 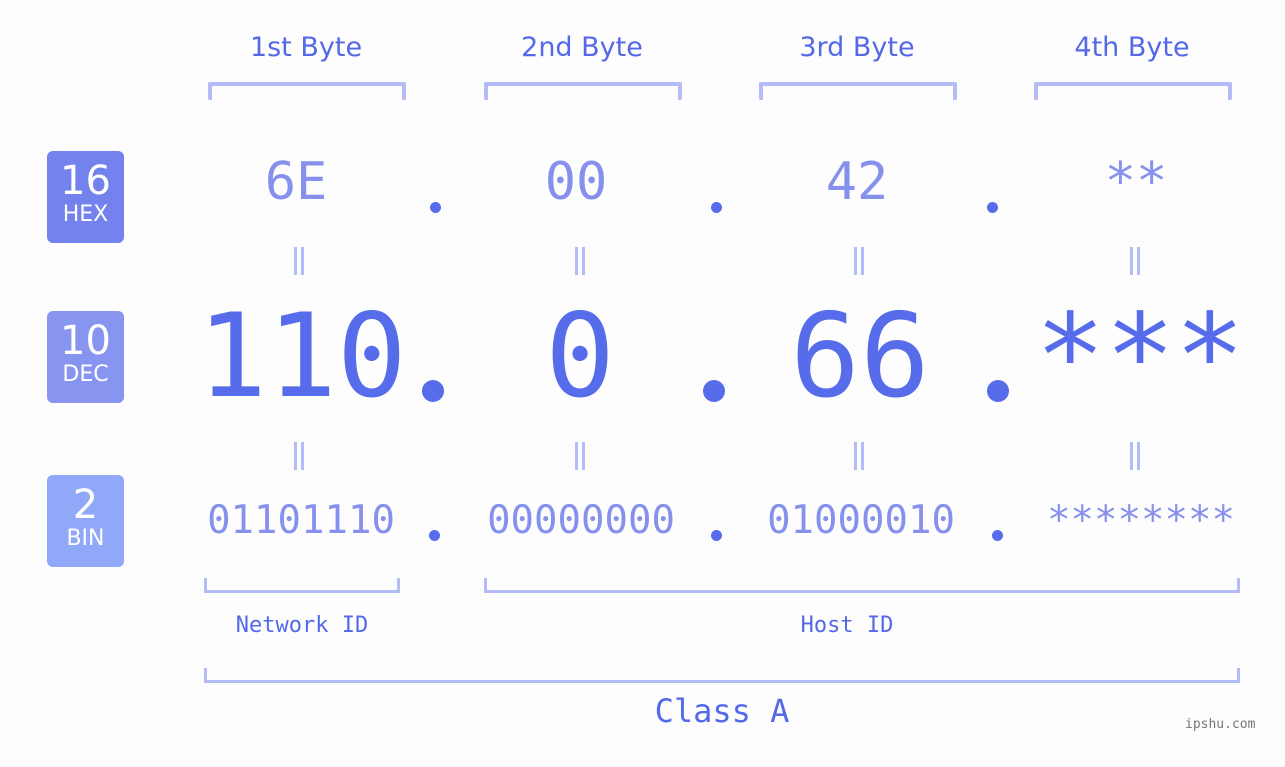 What do you see at coordinates (301, 520) in the screenshot?
I see `bin-byte-1: 01101110` at bounding box center [301, 520].